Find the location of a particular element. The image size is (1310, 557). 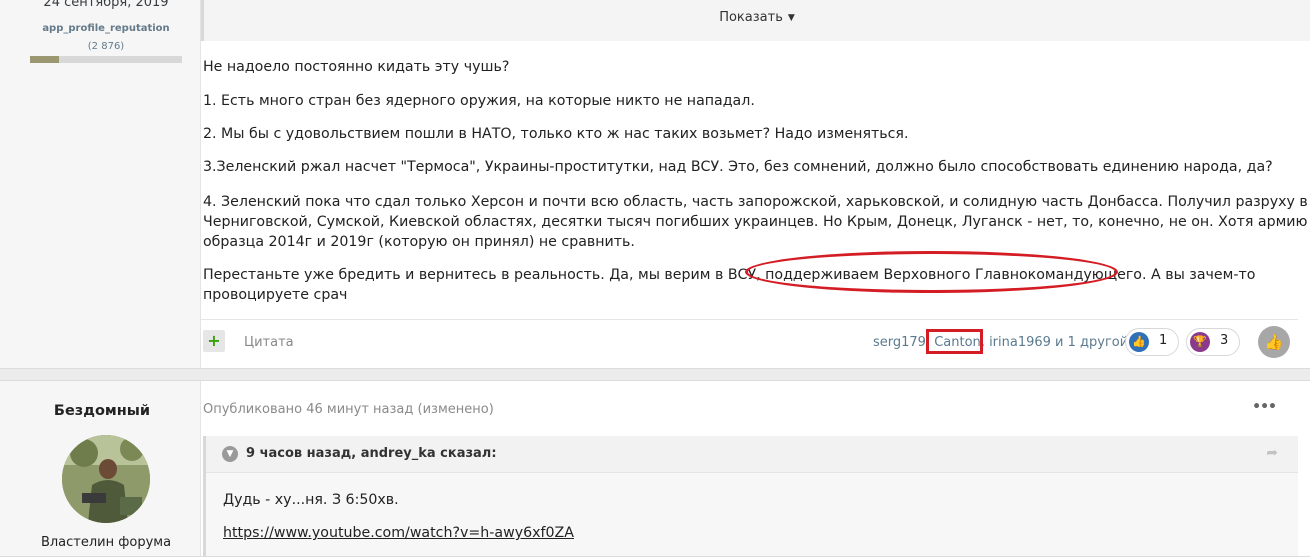

author-name: Бездомный is located at coordinates (102, 411).